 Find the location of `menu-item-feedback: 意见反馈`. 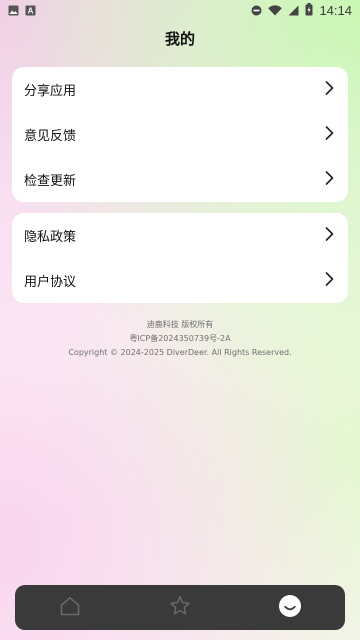

menu-item-feedback: 意见反馈 is located at coordinates (180, 134).